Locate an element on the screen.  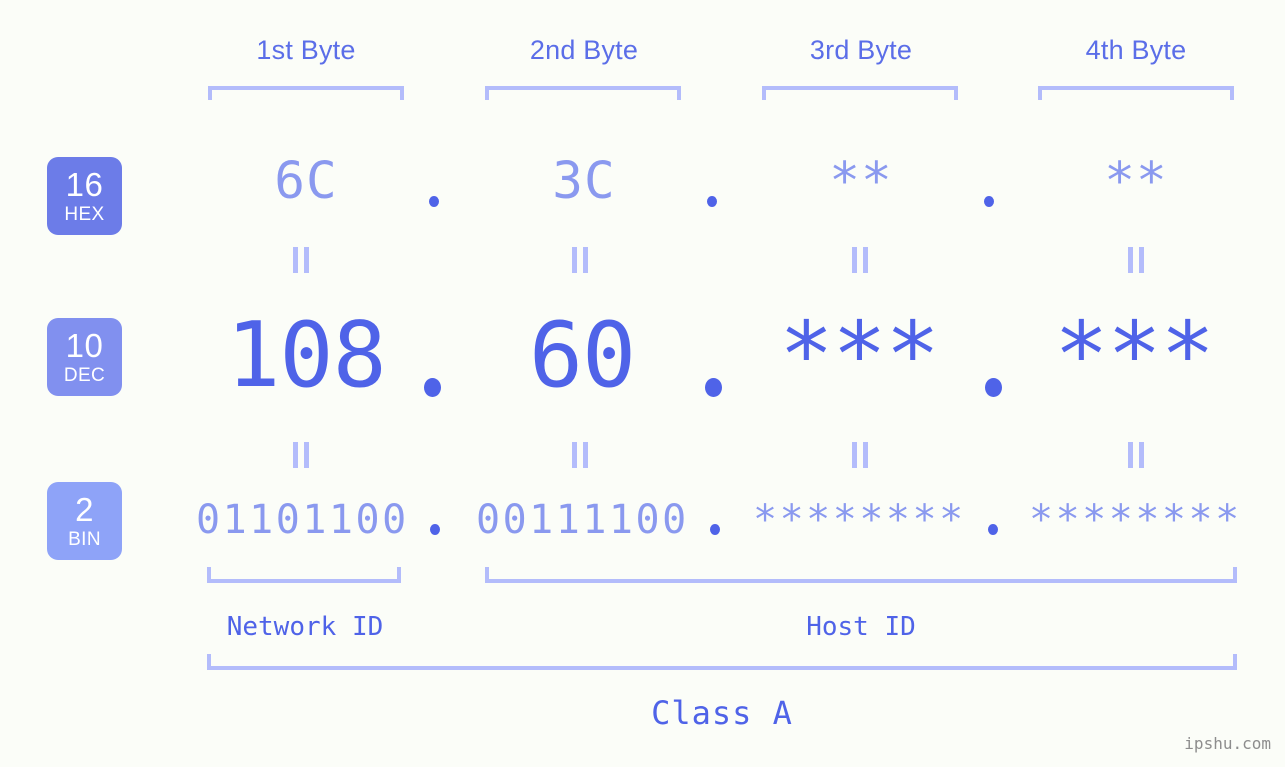
network-id-bracket is located at coordinates (304, 575).